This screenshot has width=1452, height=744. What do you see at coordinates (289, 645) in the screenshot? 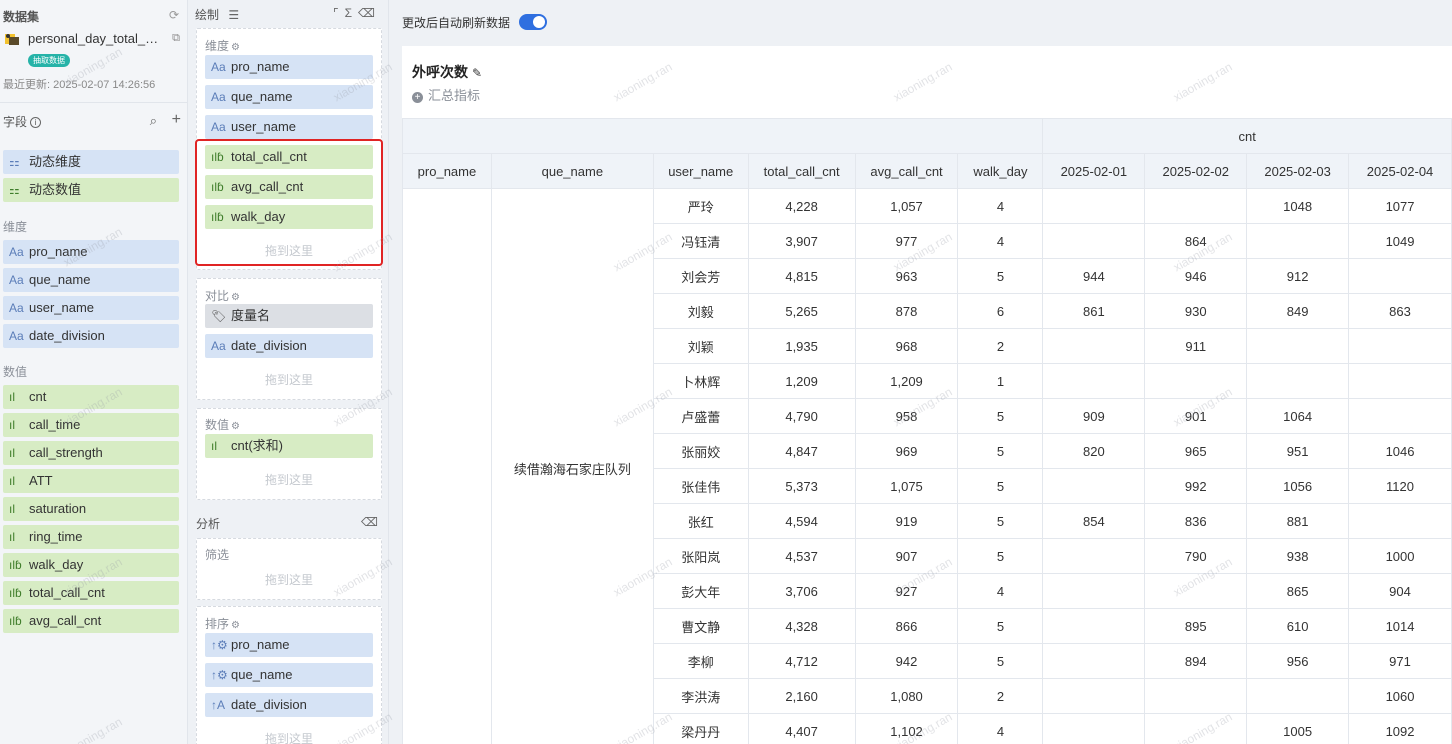
I see `sort-pro-name: ↑⚙ pro_name` at bounding box center [289, 645].